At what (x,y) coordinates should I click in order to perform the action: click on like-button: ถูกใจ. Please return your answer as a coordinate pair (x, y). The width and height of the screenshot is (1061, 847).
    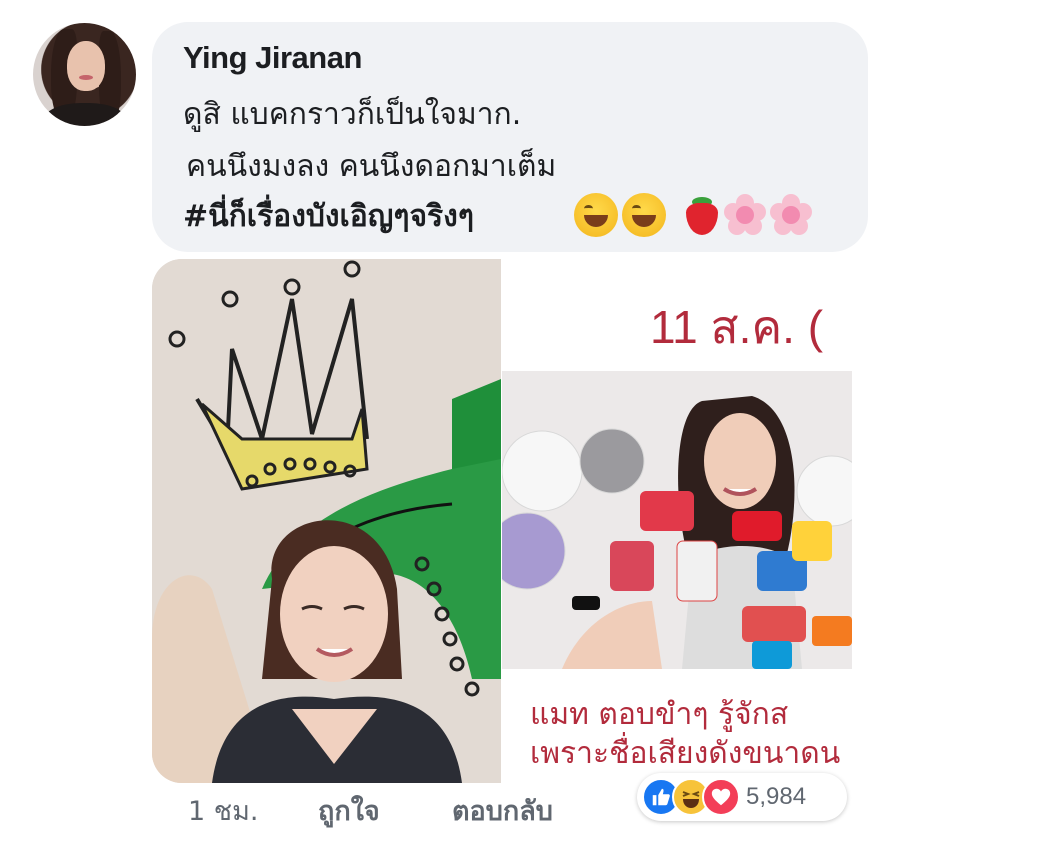
    Looking at the image, I should click on (349, 810).